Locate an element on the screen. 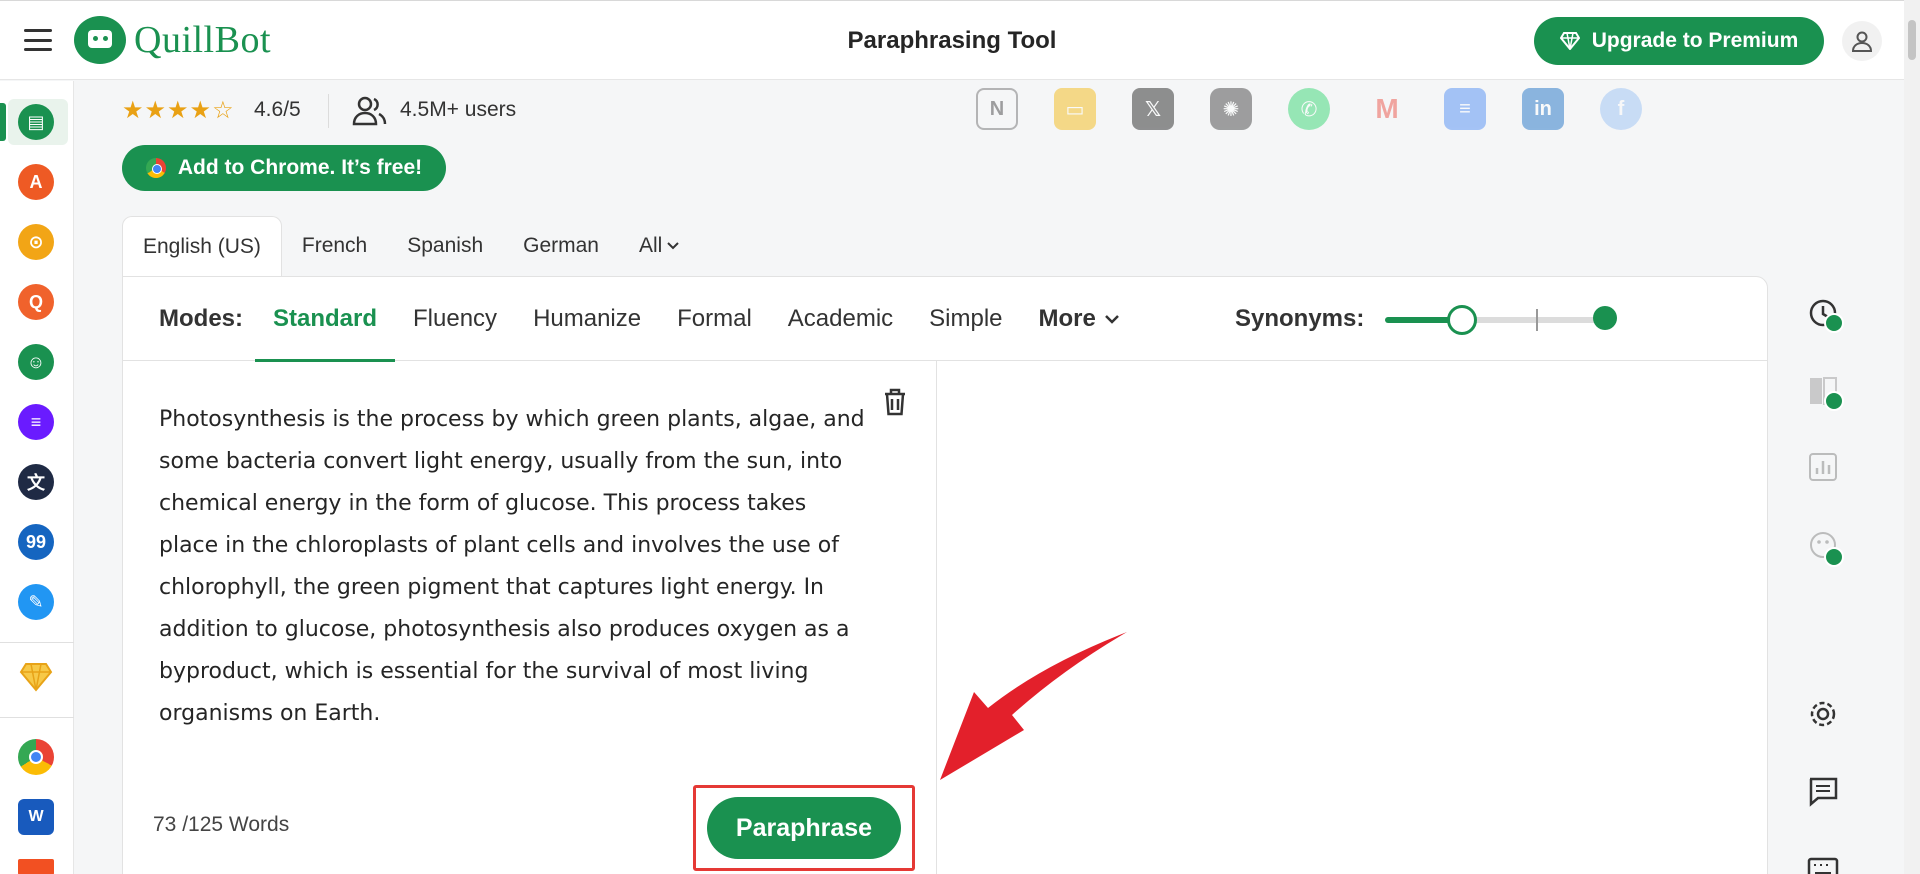  paraphrase-button: Paraphrase is located at coordinates (804, 828).